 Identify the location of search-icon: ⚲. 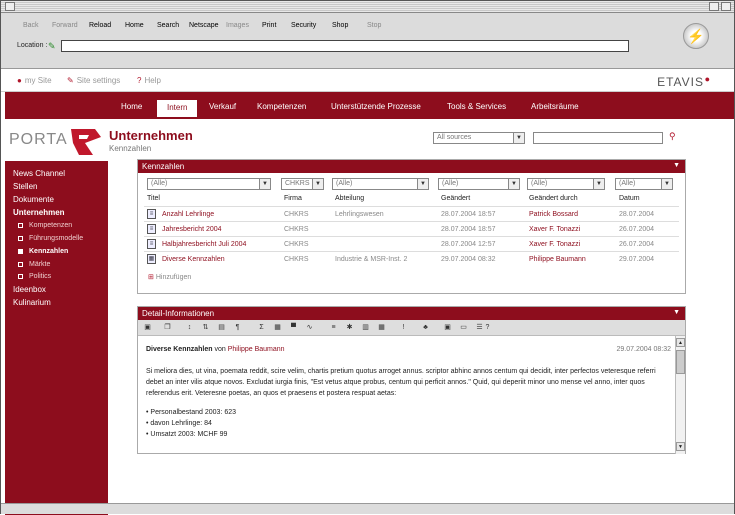
(672, 136).